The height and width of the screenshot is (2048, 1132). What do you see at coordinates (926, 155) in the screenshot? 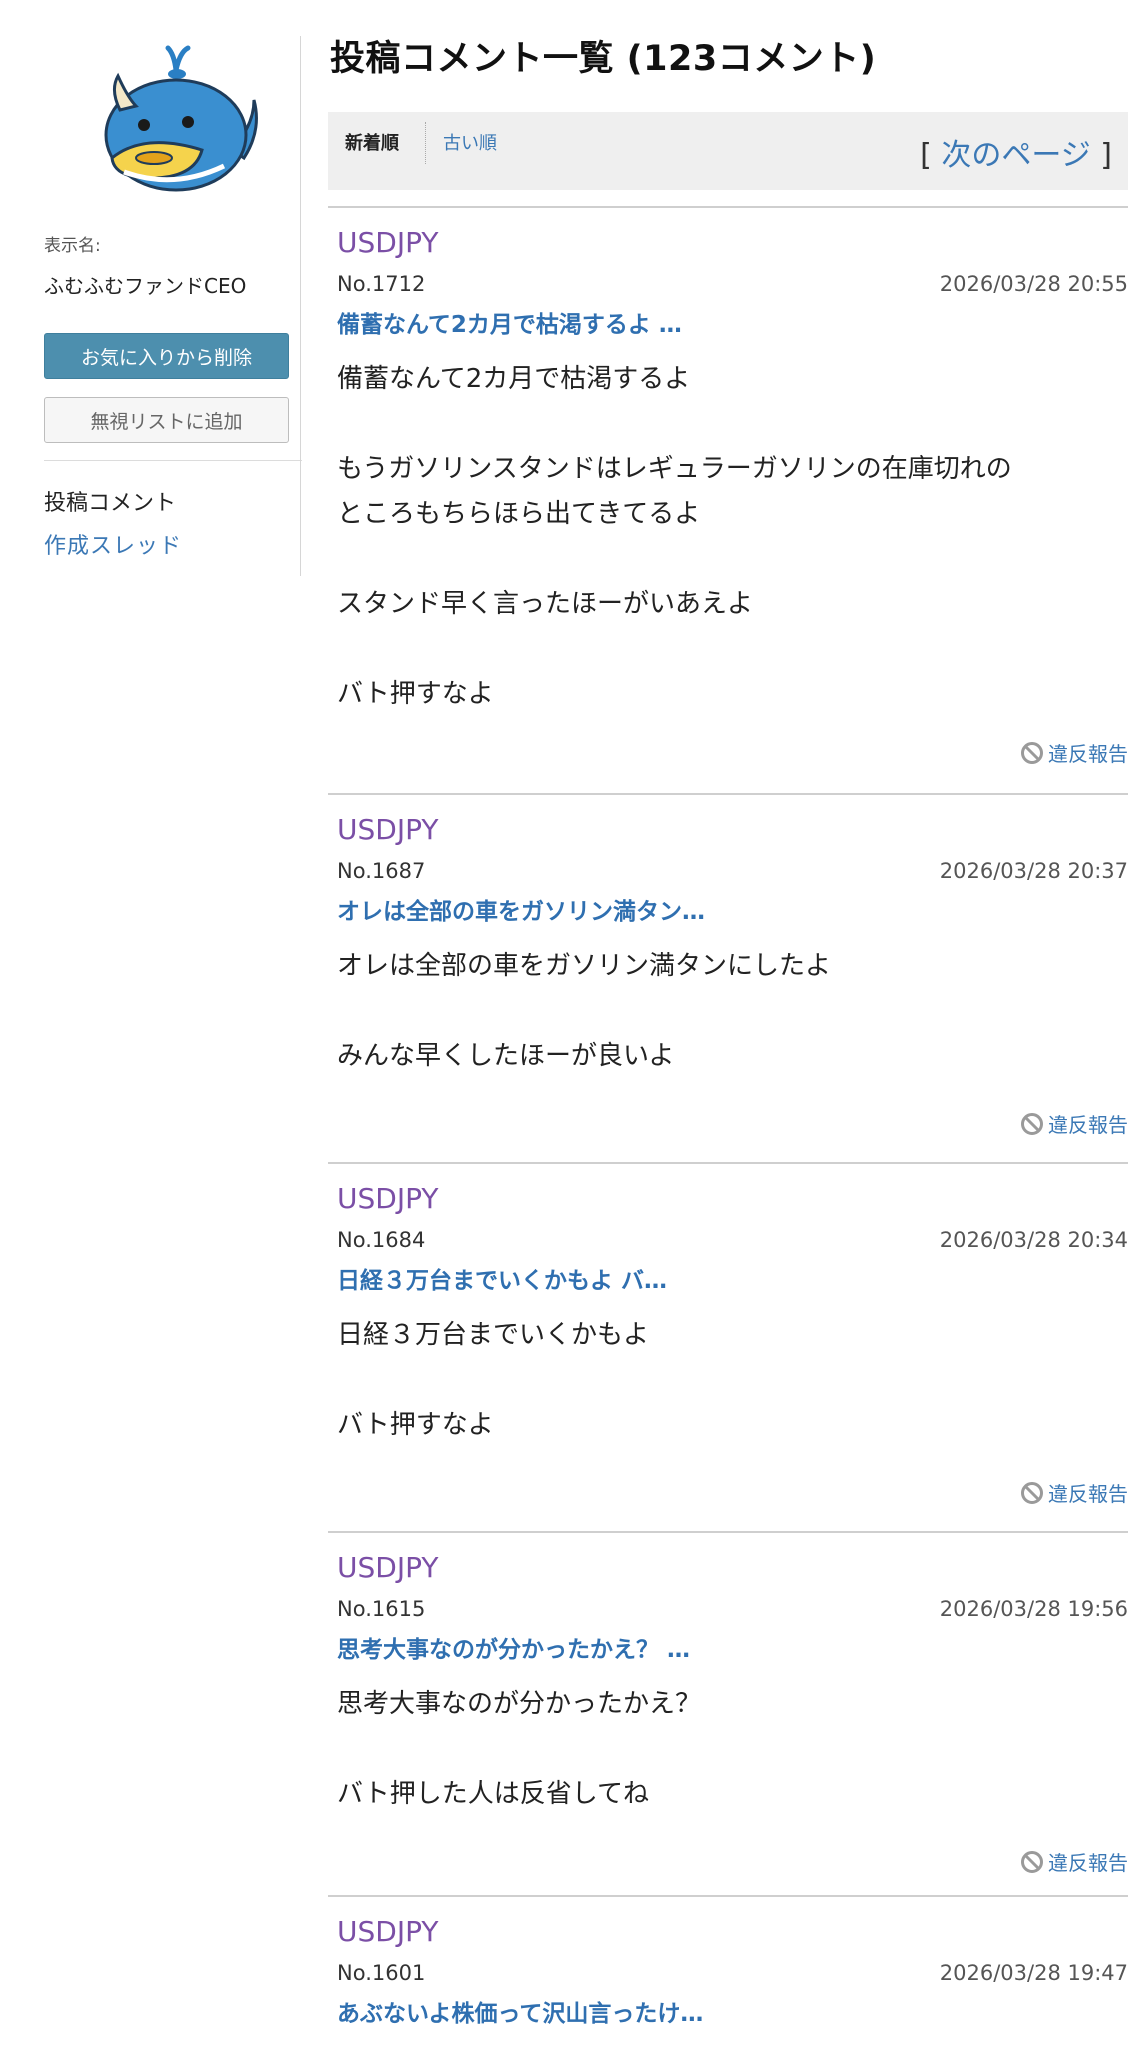
I see `bracket-open: [` at bounding box center [926, 155].